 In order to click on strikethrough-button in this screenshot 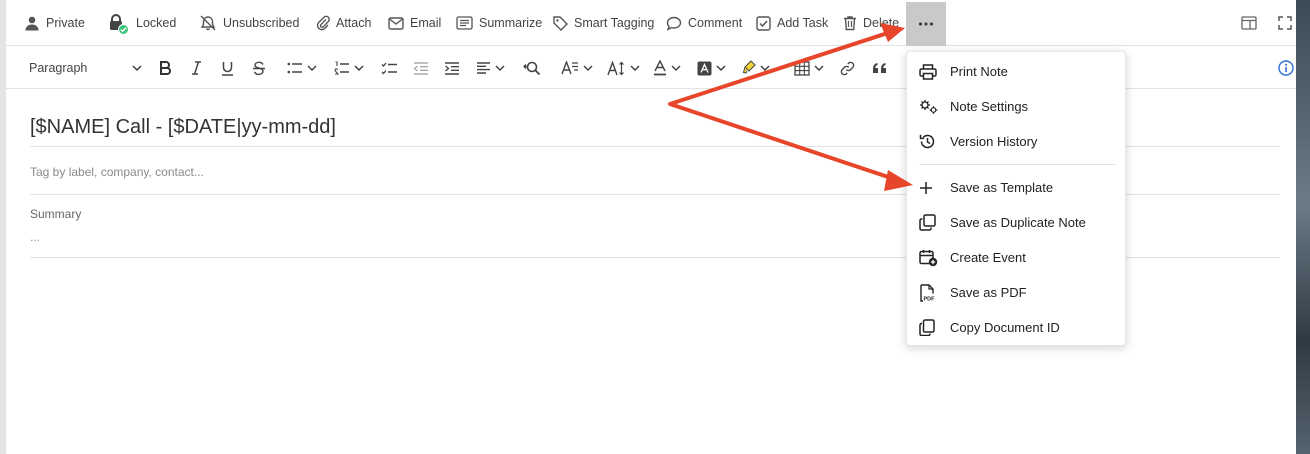, I will do `click(259, 68)`.